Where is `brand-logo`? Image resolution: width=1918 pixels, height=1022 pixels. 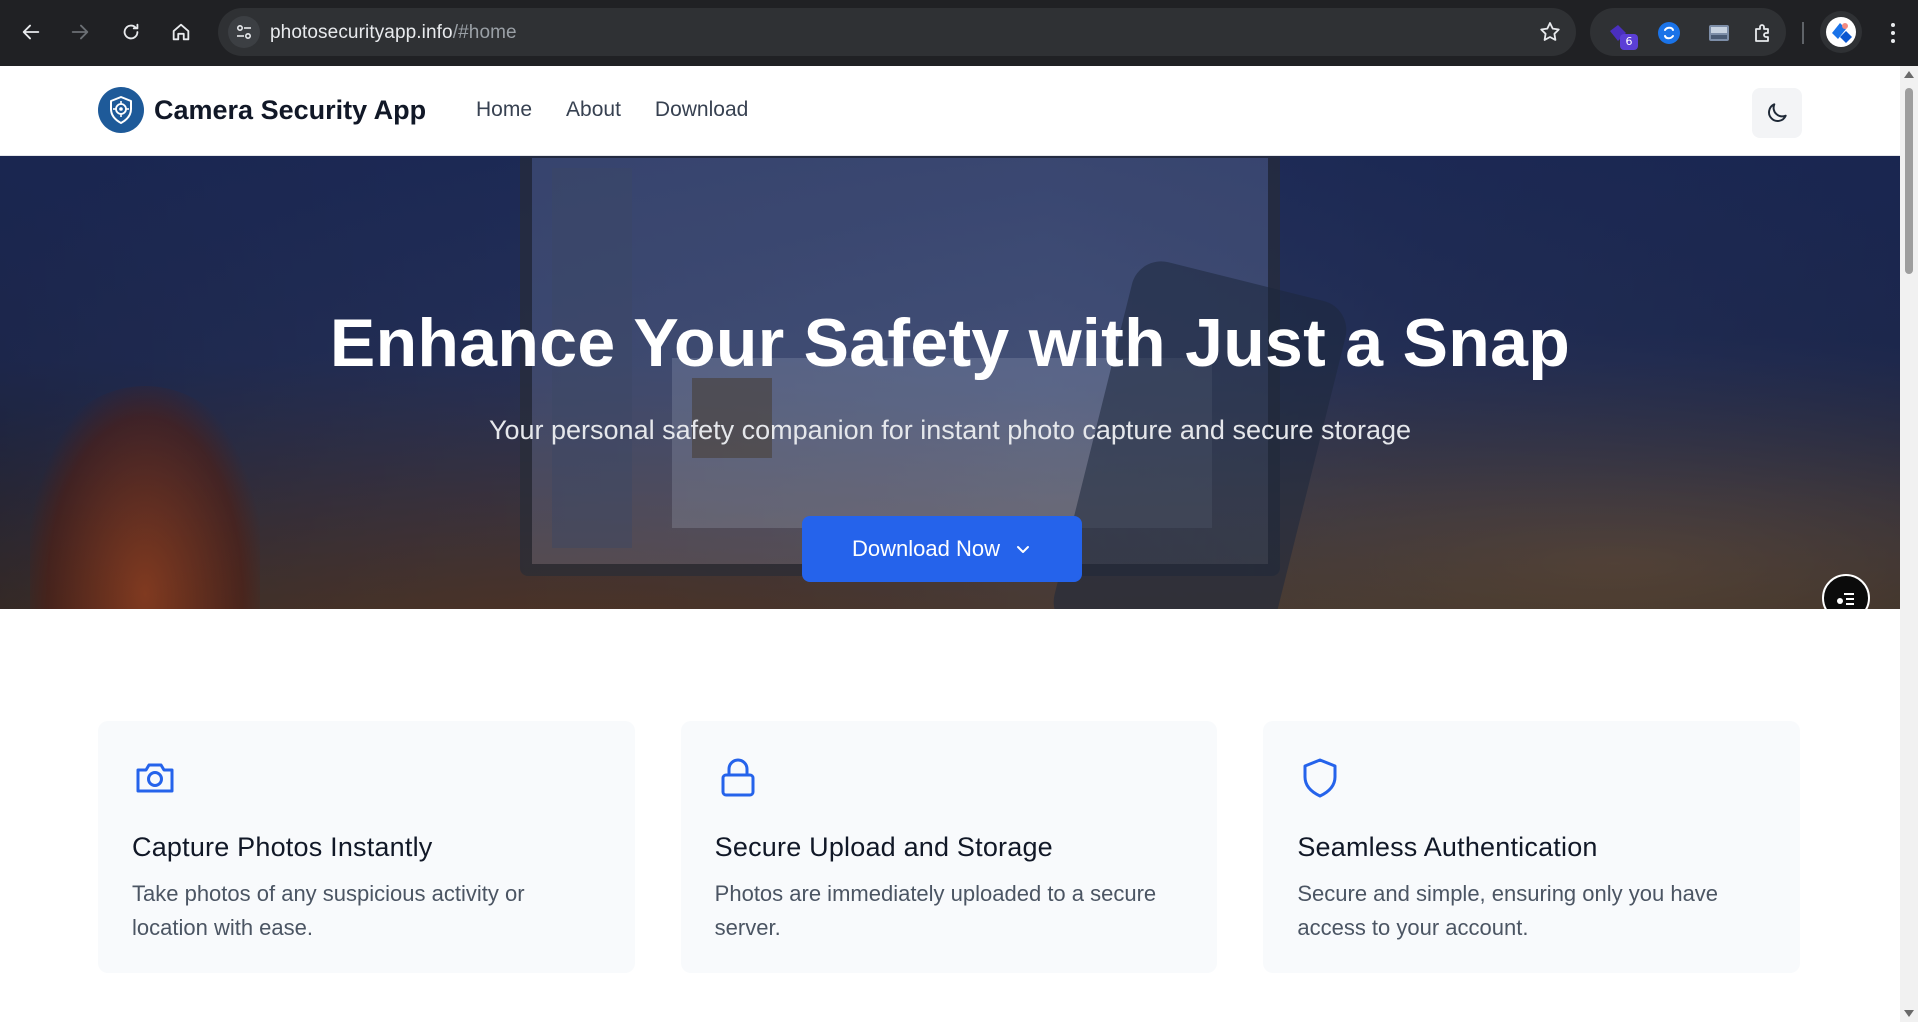
brand-logo is located at coordinates (121, 110).